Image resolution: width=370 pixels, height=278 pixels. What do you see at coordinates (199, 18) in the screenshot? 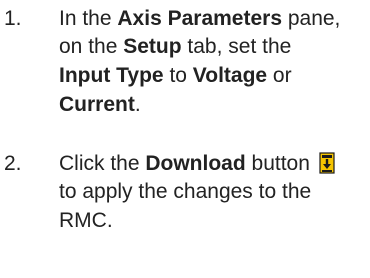
I see `ui-term-axis-parameters: Axis Parameters` at bounding box center [199, 18].